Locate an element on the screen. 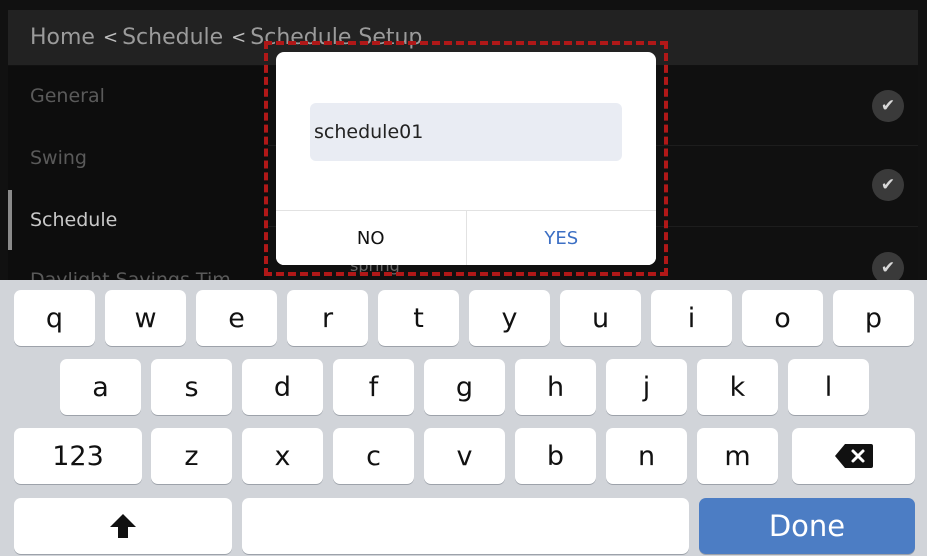 Image resolution: width=927 pixels, height=556 pixels. done-key: Done is located at coordinates (807, 526).